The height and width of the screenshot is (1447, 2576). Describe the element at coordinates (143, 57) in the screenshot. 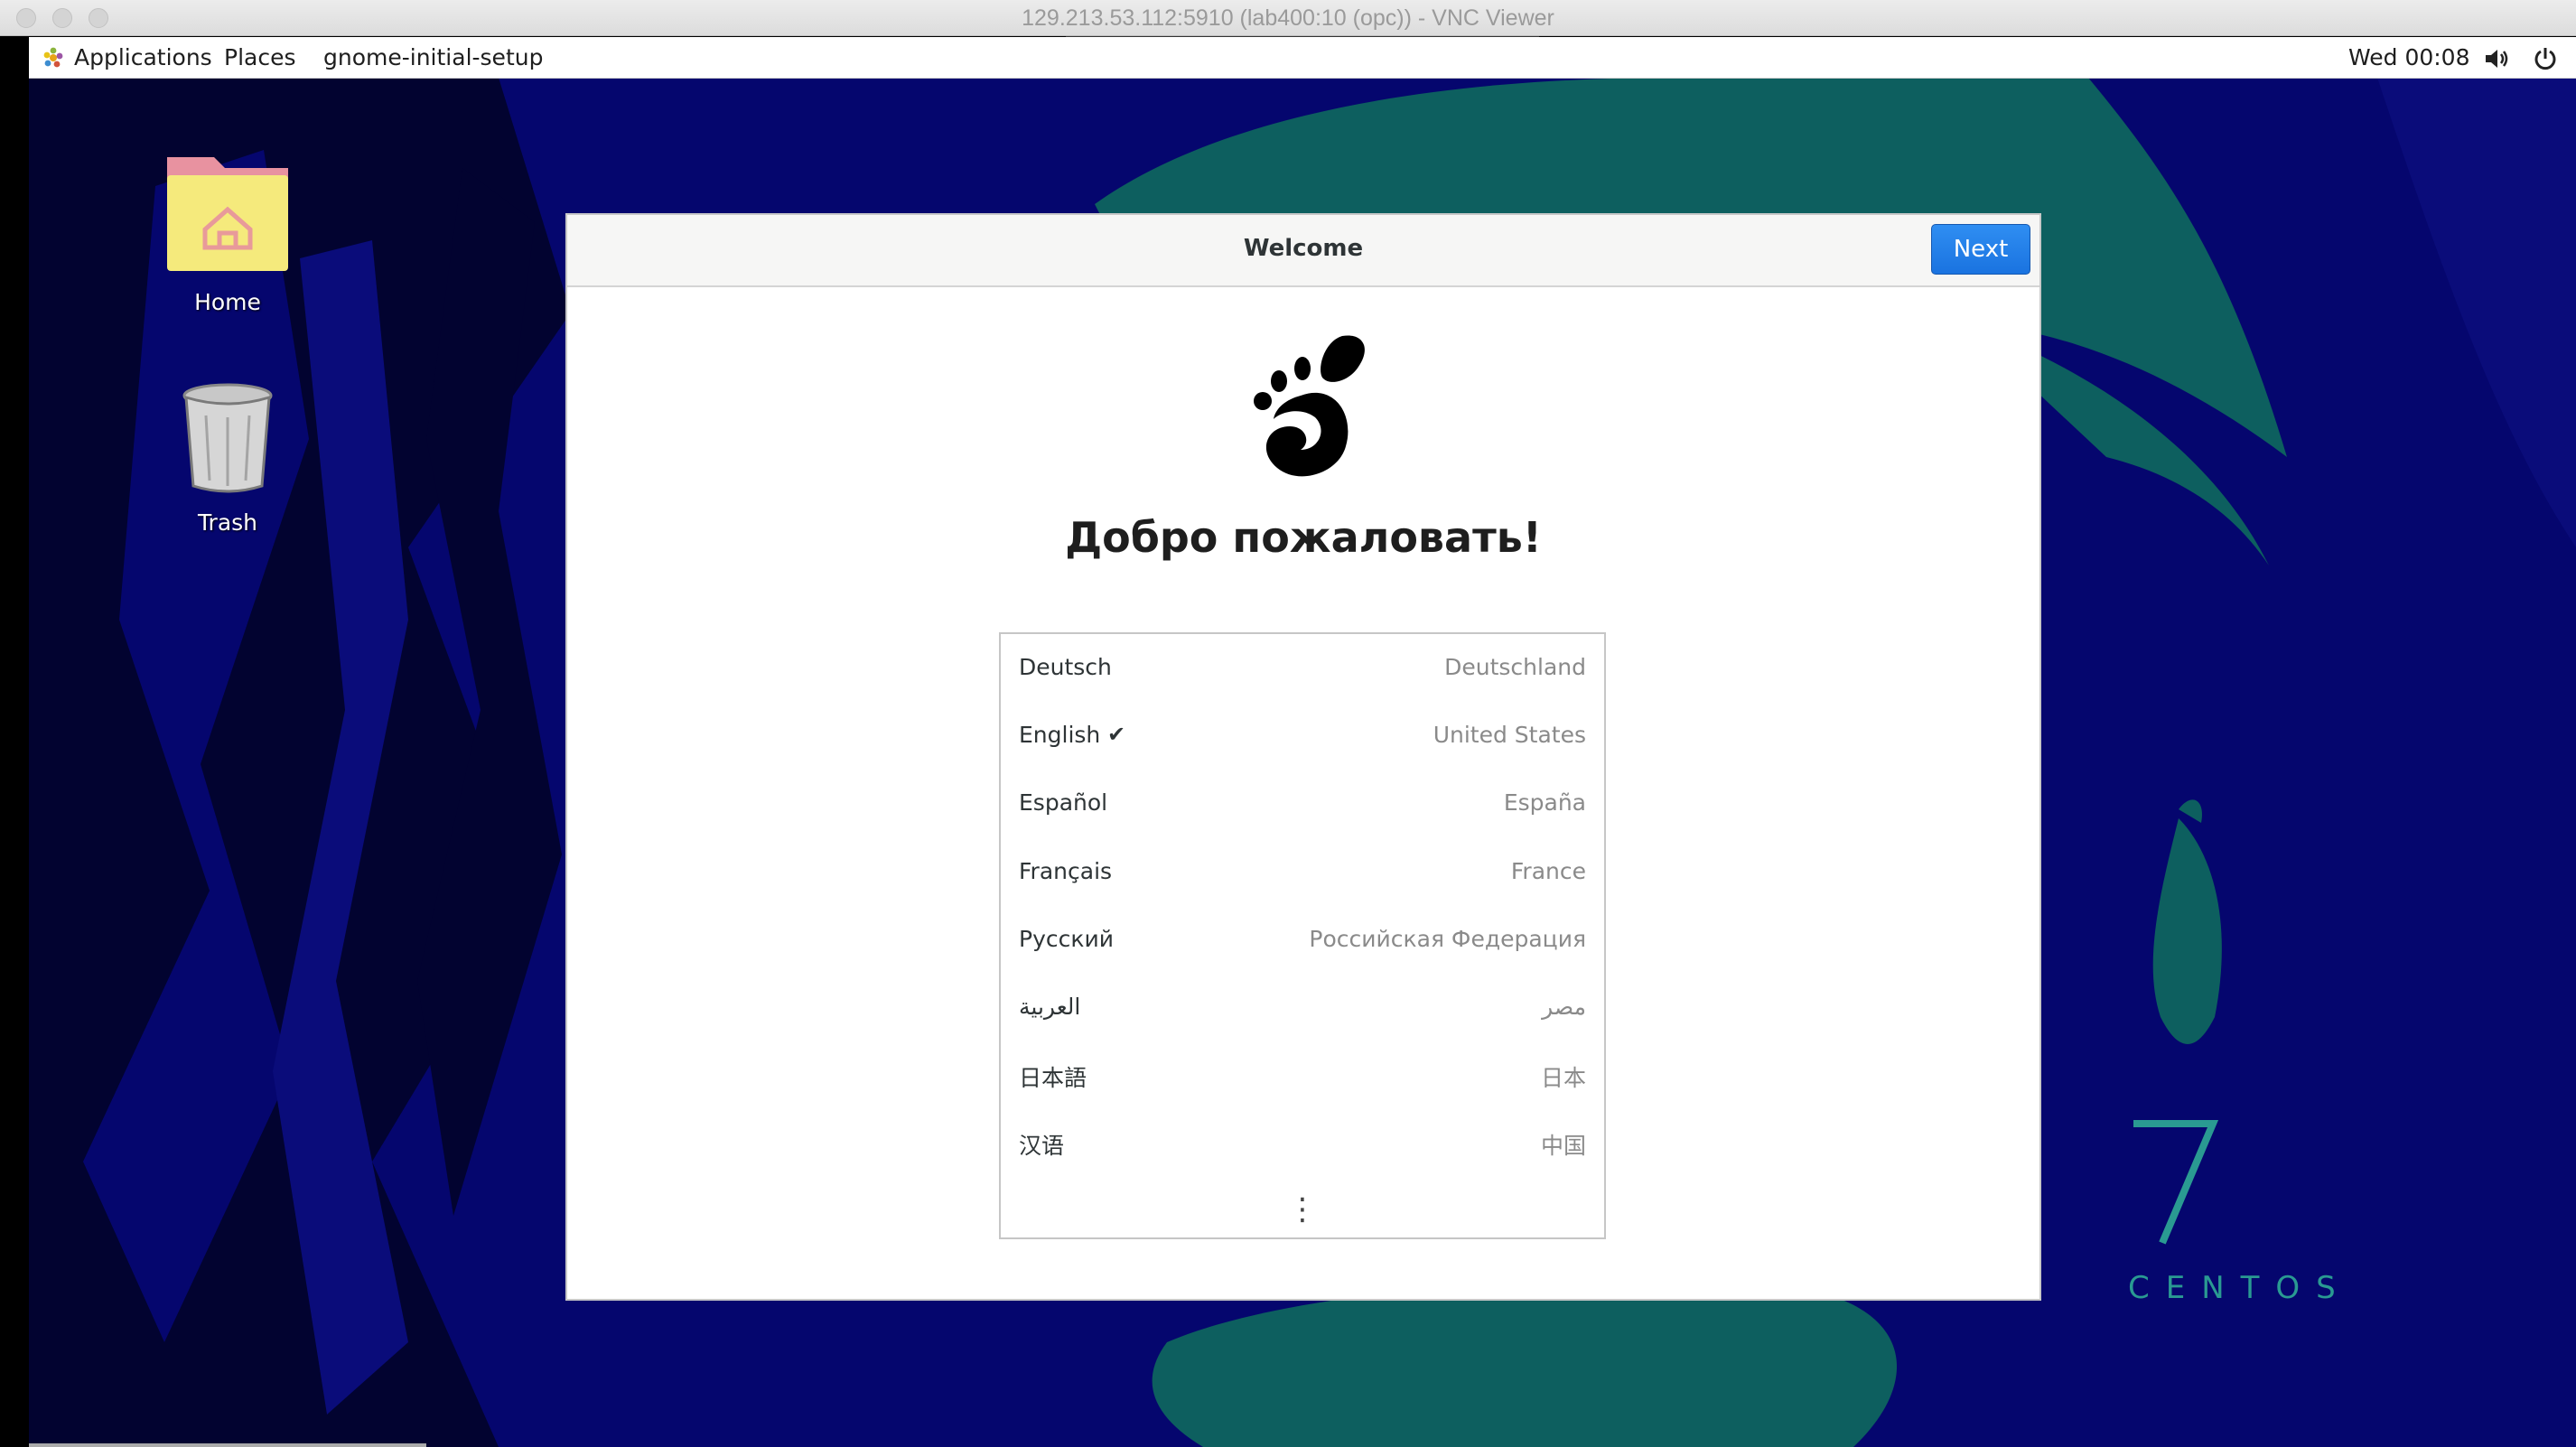

I see `applications-menu: Applications` at that location.